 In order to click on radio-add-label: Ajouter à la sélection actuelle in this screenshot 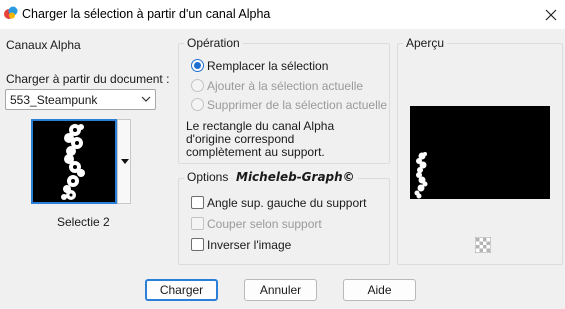, I will do `click(285, 86)`.